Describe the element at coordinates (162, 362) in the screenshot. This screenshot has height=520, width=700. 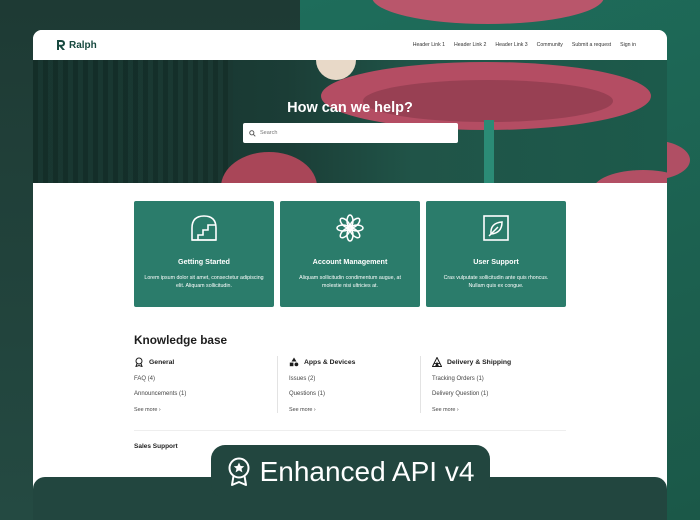
I see `kb-section-title: General` at that location.